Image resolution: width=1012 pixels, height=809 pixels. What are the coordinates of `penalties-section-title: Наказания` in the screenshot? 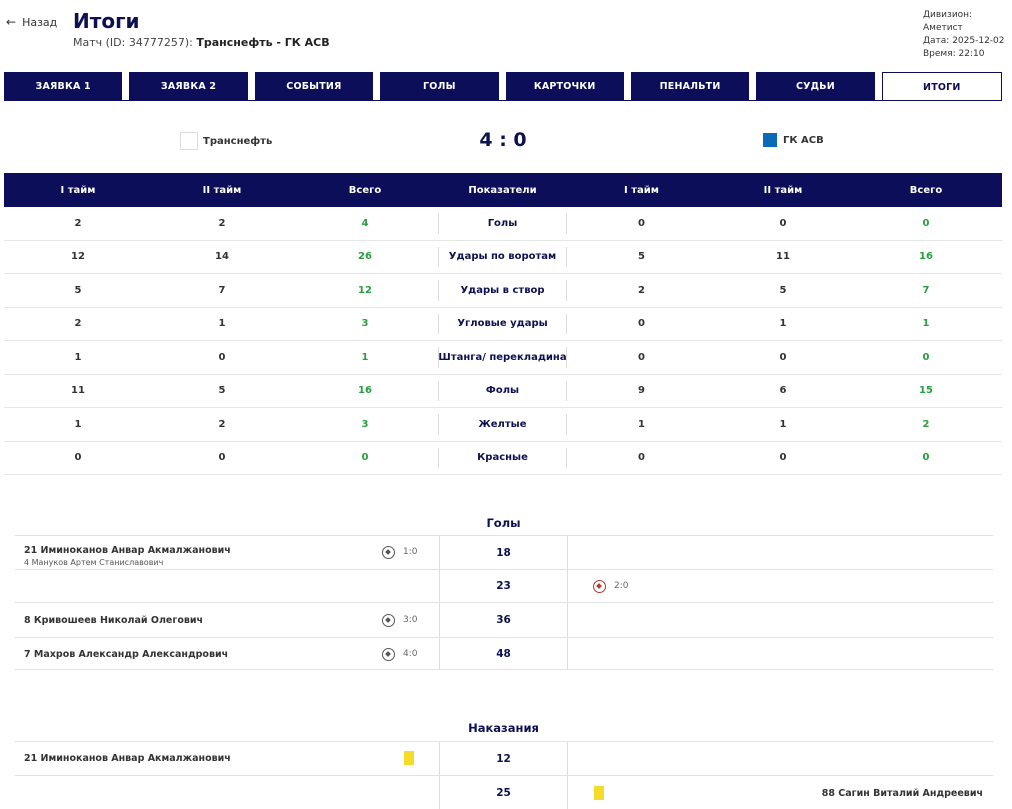 It's located at (503, 728).